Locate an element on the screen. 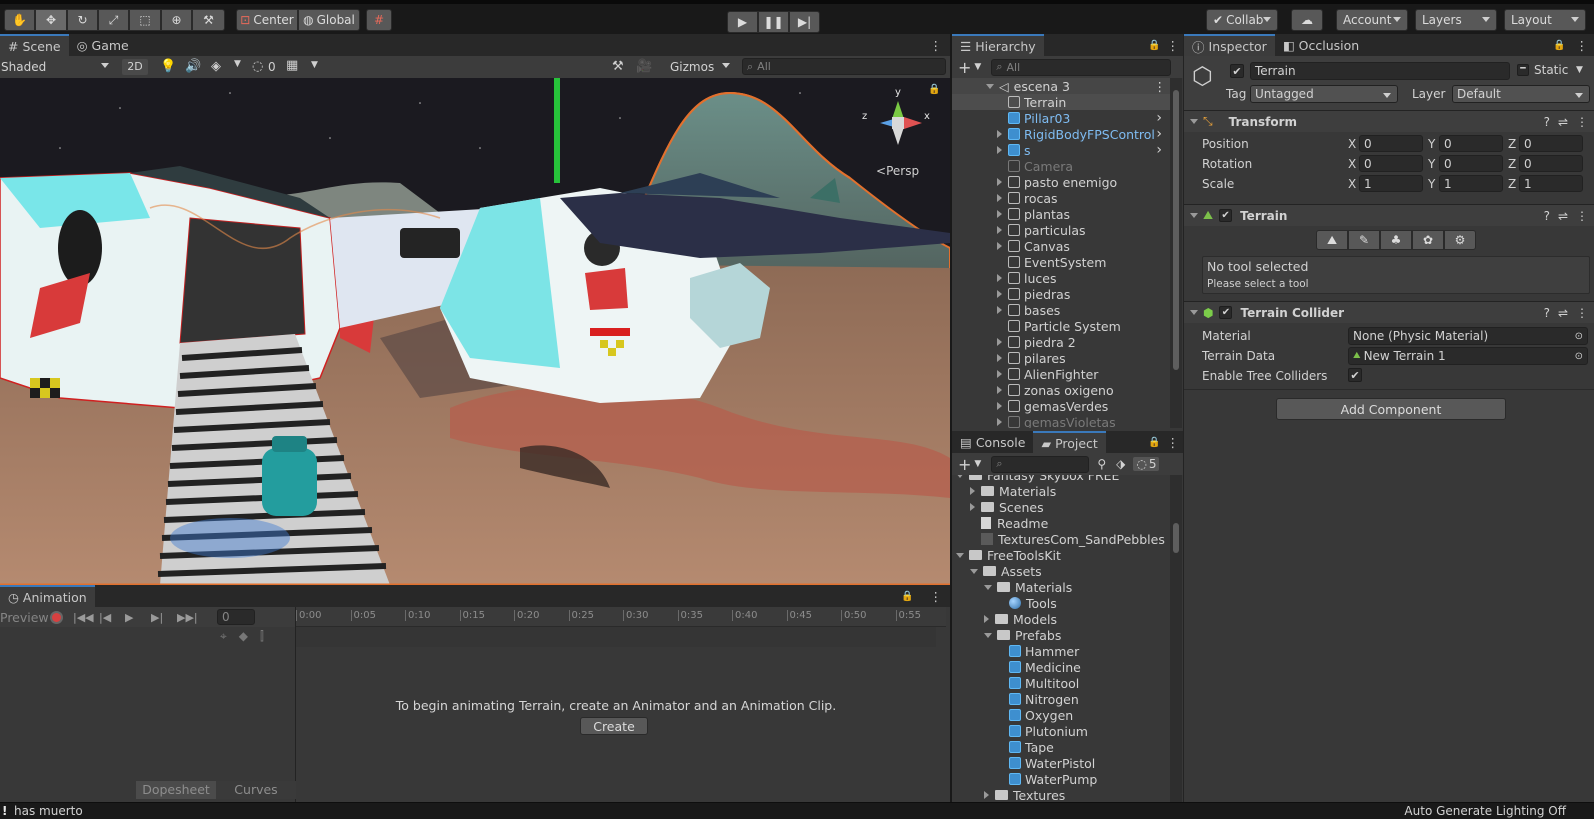 This screenshot has width=1594, height=819. layers-dropdown: Layers is located at coordinates (1456, 20).